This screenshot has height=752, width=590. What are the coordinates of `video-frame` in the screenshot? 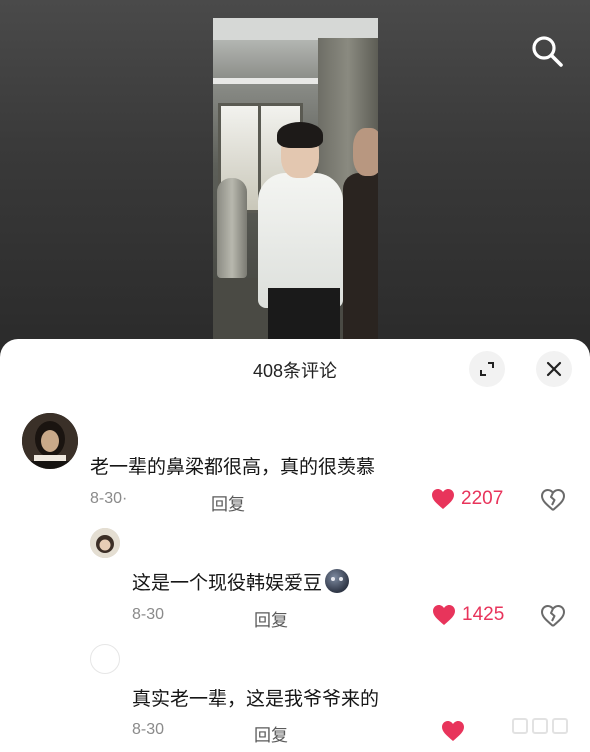 It's located at (295, 183).